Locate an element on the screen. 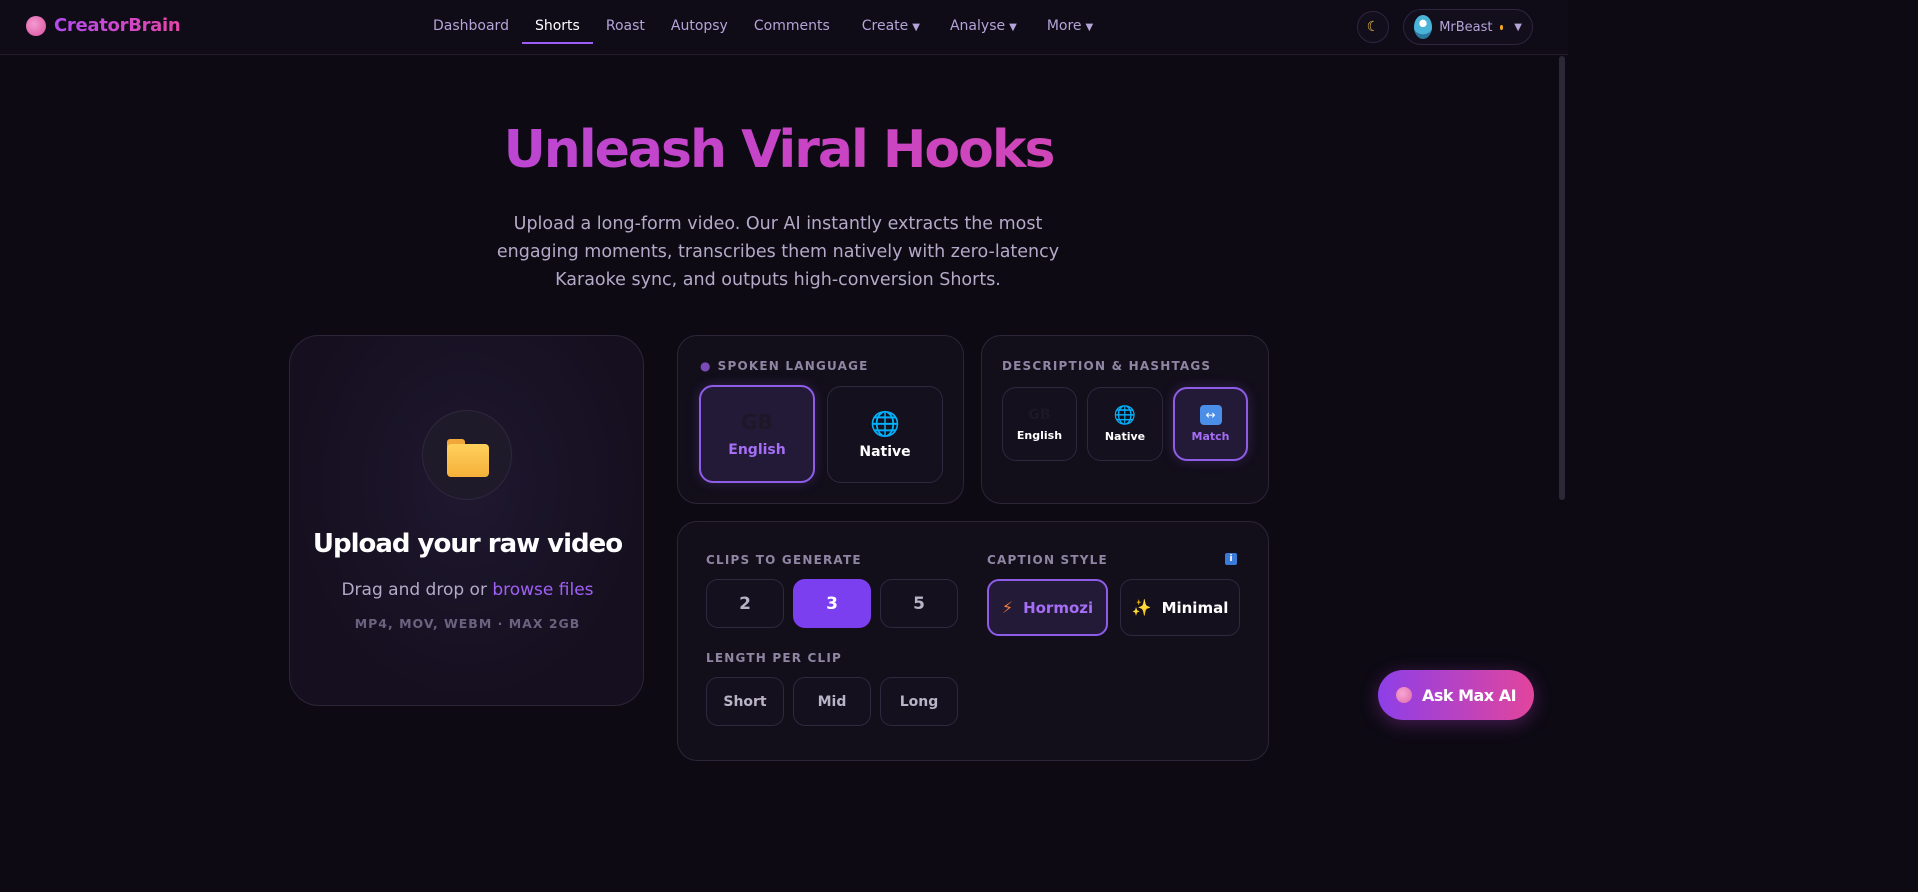 This screenshot has width=1918, height=892. upload-formats: MP4, MOV, WEBM · MAX 2GB is located at coordinates (467, 623).